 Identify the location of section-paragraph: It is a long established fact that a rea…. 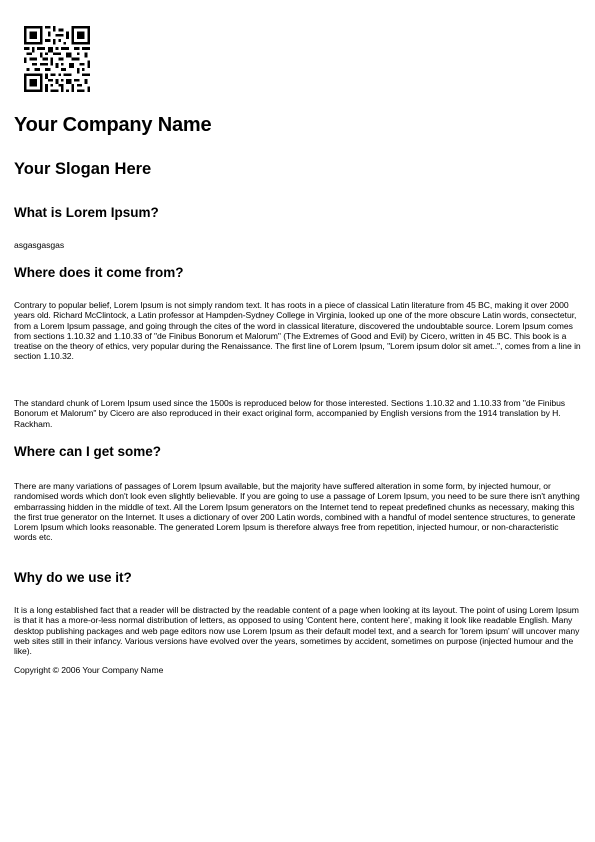
(297, 631).